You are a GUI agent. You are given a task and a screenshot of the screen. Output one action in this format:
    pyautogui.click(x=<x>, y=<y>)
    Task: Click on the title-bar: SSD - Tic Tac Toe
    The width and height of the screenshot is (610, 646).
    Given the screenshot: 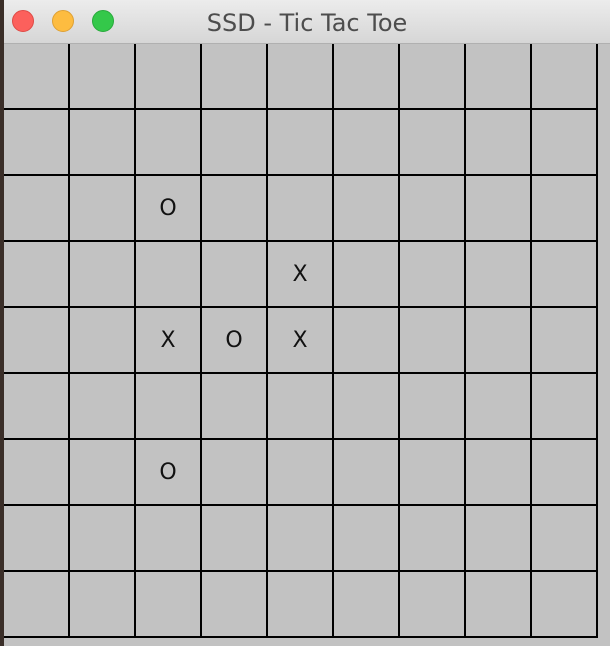 What is the action you would take?
    pyautogui.click(x=307, y=22)
    